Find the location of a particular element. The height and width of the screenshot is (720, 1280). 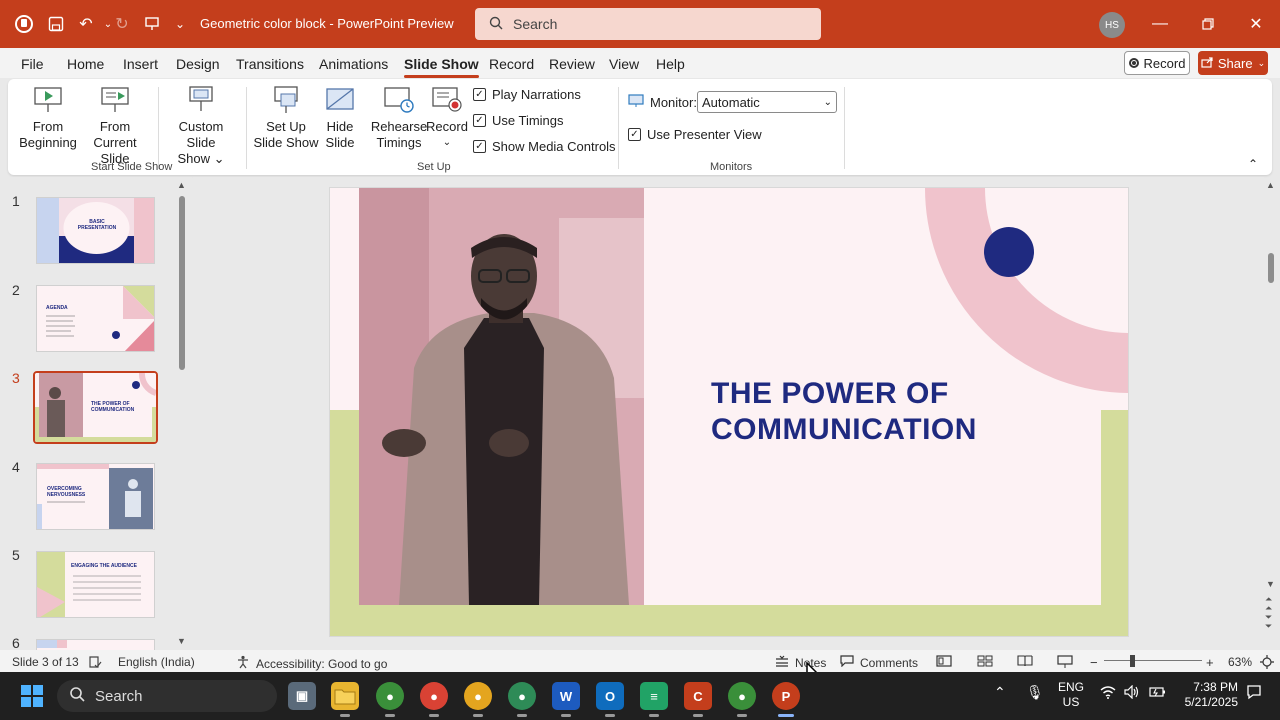

from-current-slide-button: From Current Slide is located at coordinates (115, 126).